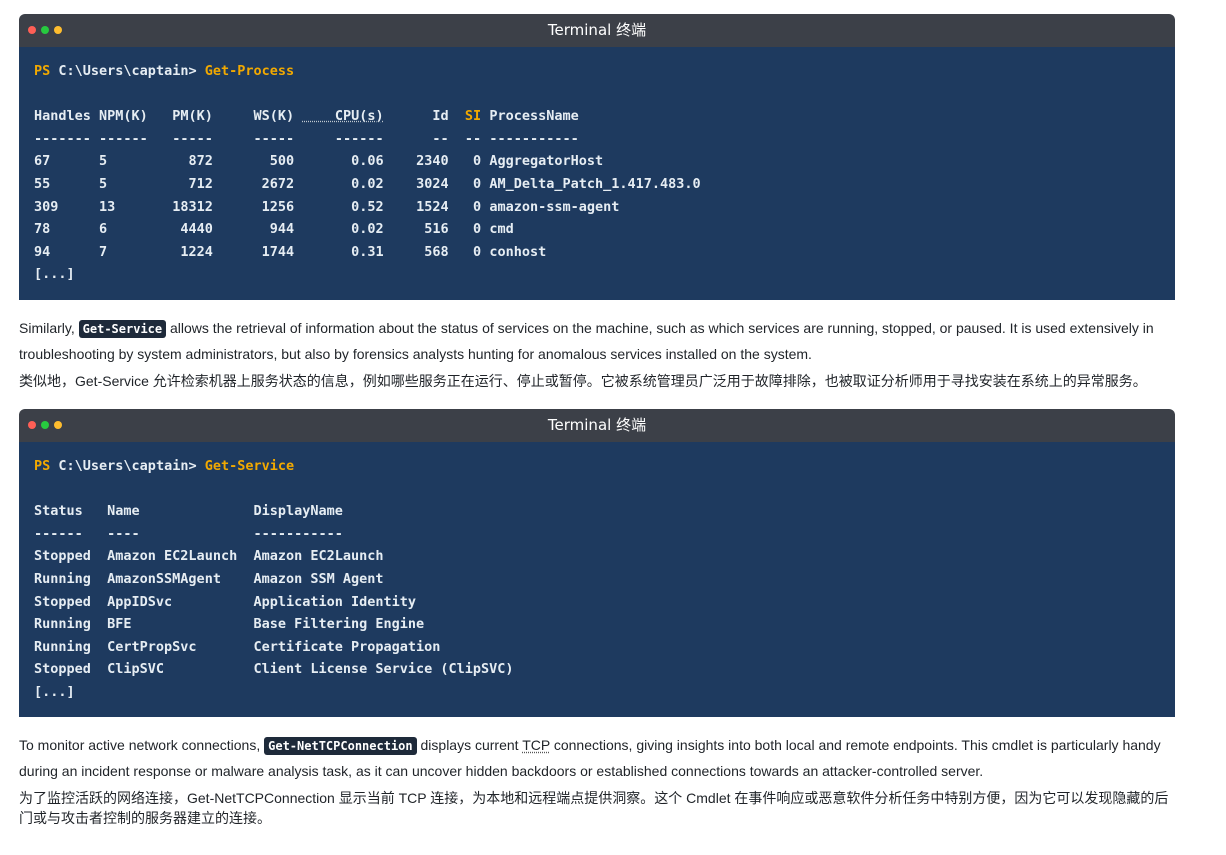  What do you see at coordinates (534, 138) in the screenshot?
I see `header-rule-7: -----------` at bounding box center [534, 138].